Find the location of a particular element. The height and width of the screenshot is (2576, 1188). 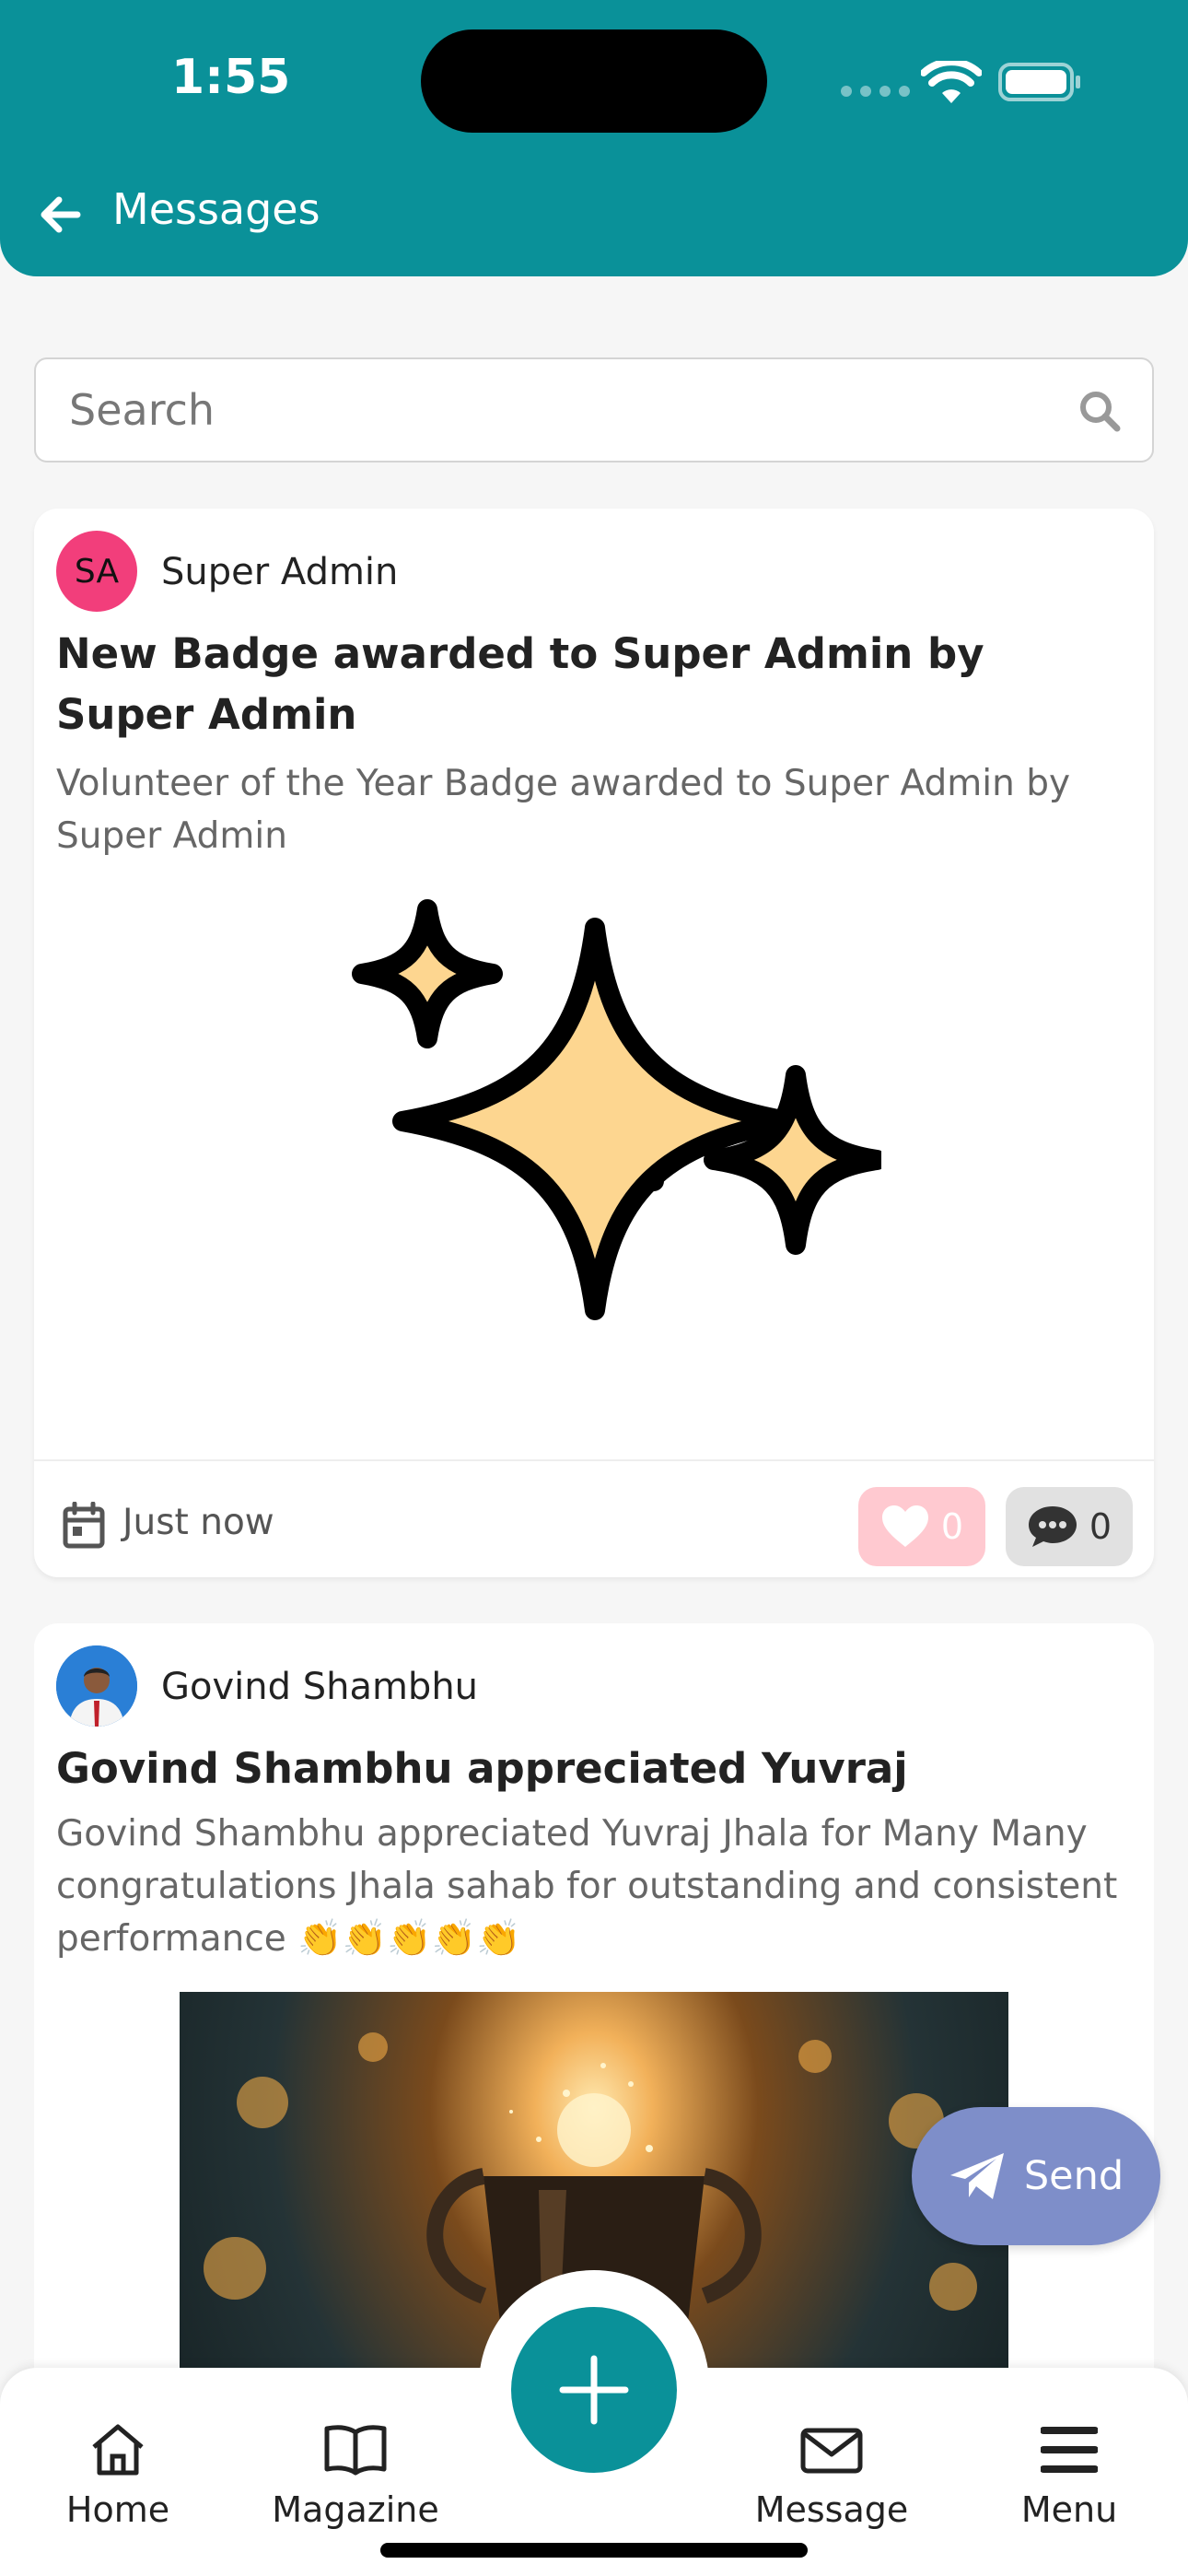

nav-magazine-label: Magazine is located at coordinates (355, 2509).